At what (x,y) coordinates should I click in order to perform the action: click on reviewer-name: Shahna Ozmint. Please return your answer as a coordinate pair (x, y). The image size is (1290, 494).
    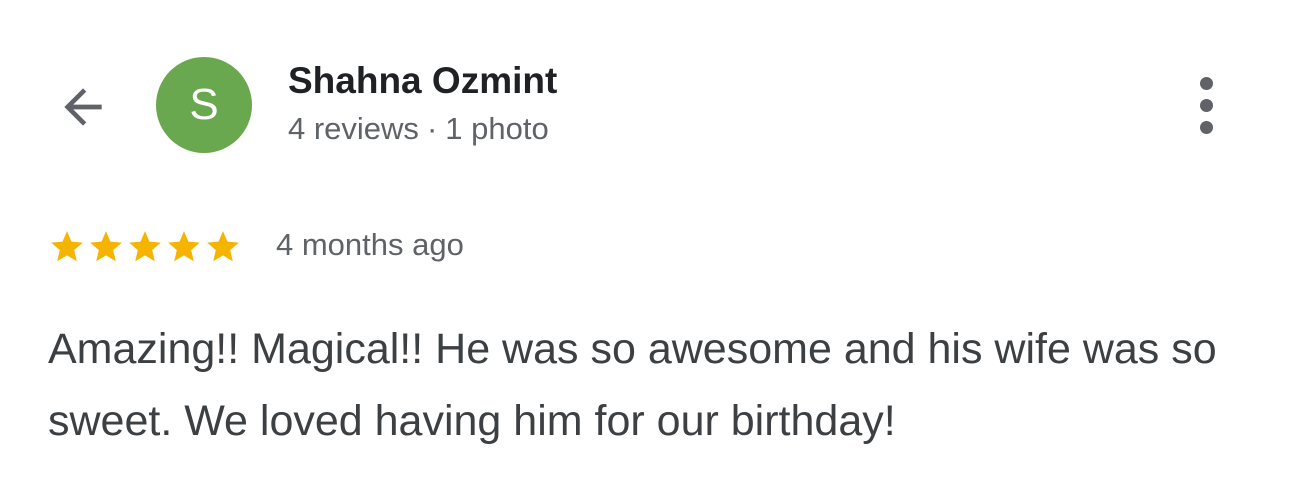
    Looking at the image, I should click on (422, 81).